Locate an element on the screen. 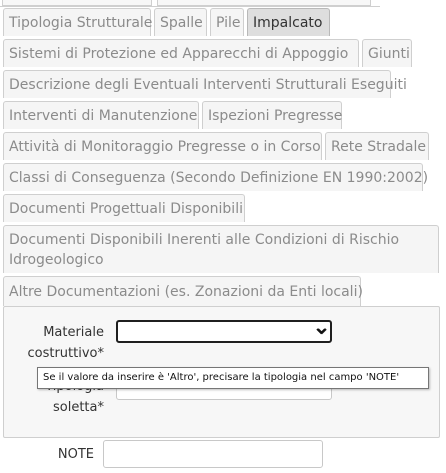  tab-documenti-progettuali: Documenti Progettuali Disponibili is located at coordinates (124, 208).